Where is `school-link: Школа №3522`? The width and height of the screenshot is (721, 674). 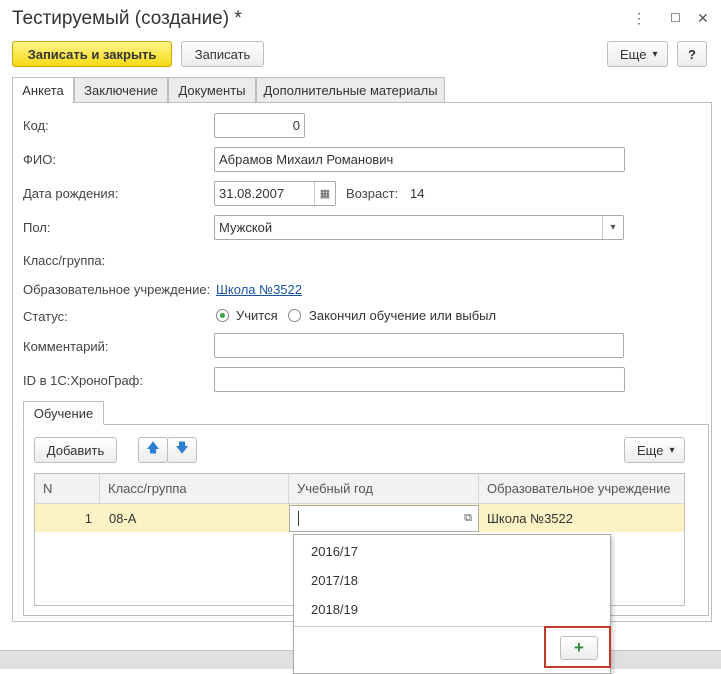
school-link: Школа №3522 is located at coordinates (259, 289).